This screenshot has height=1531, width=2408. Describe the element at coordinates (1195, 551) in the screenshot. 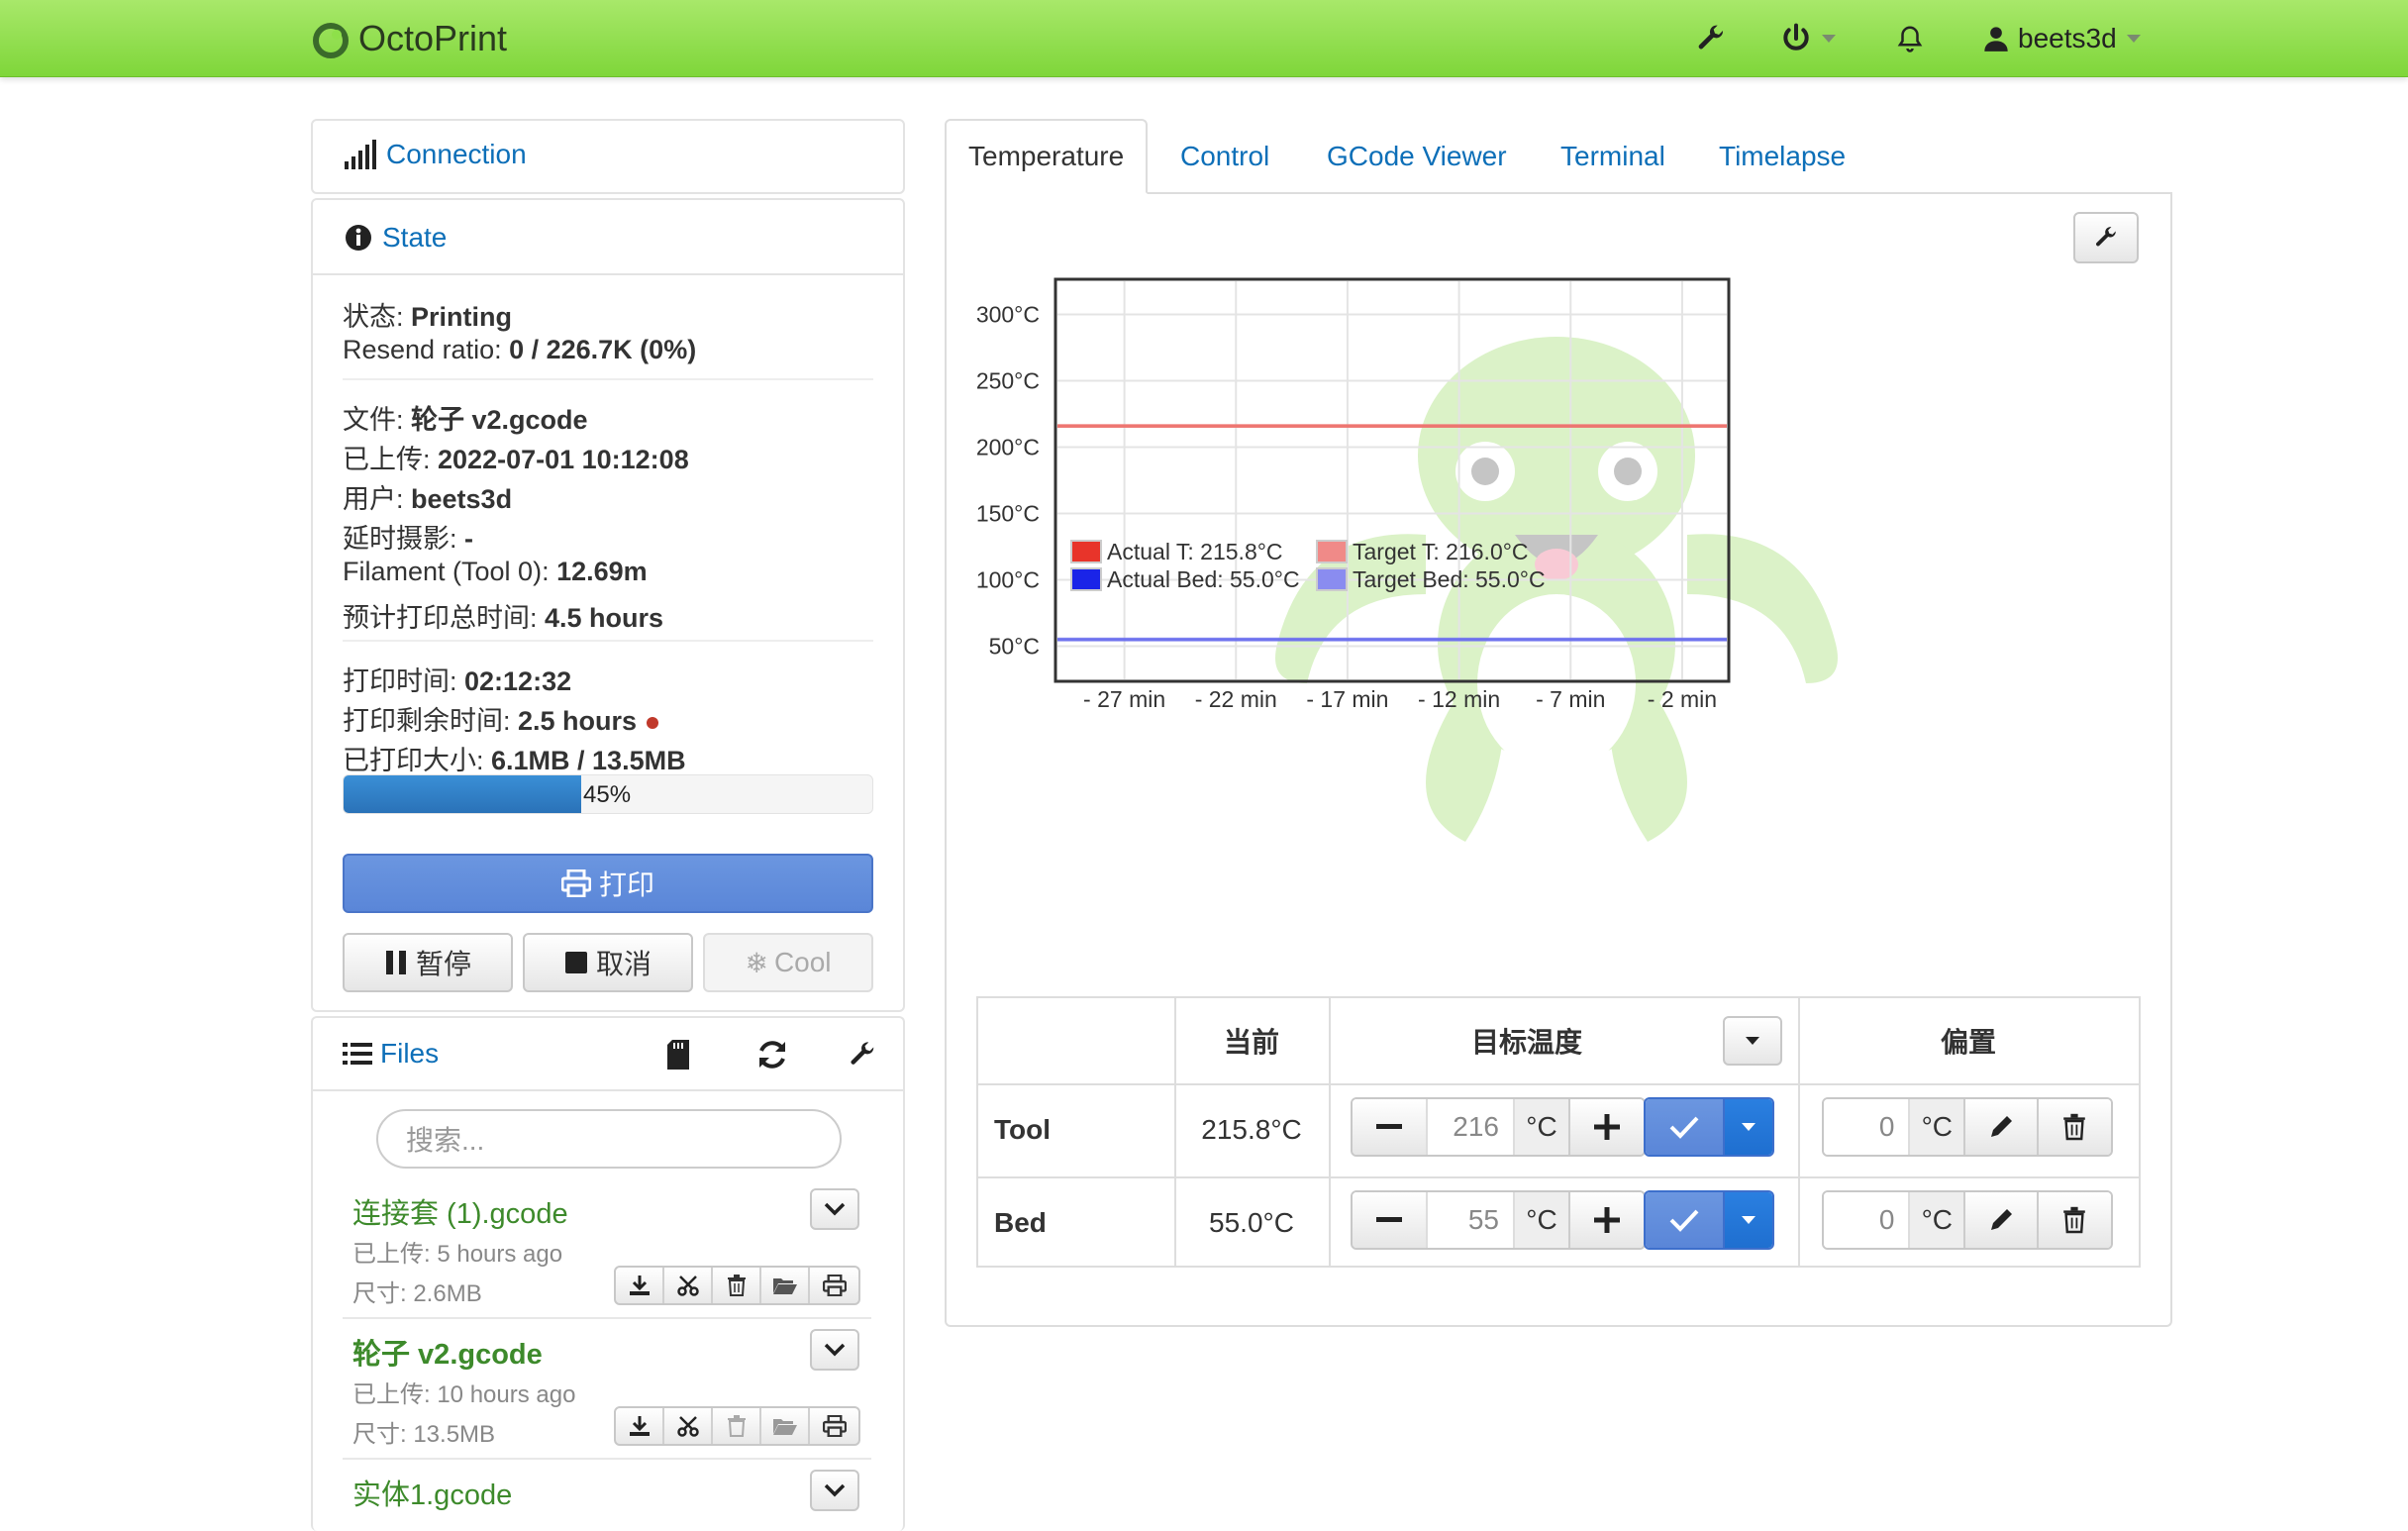

I see `legend-label: Actual T: 215.8°C` at that location.